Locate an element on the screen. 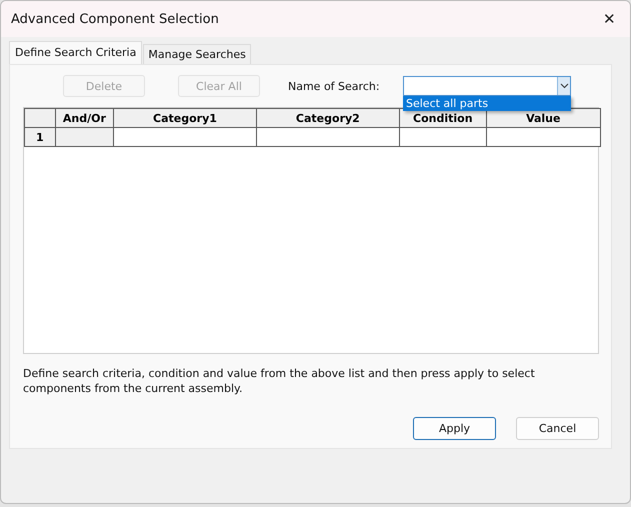  column-header: Category2 is located at coordinates (328, 118).